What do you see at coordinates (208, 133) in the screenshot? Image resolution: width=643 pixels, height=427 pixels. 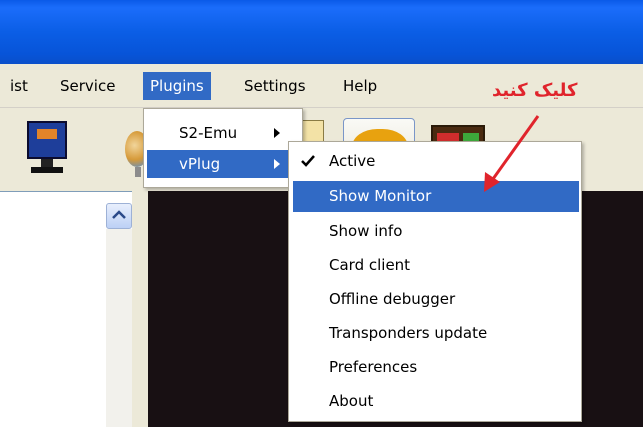 I see `submenu-item-label: S2-Emu` at bounding box center [208, 133].